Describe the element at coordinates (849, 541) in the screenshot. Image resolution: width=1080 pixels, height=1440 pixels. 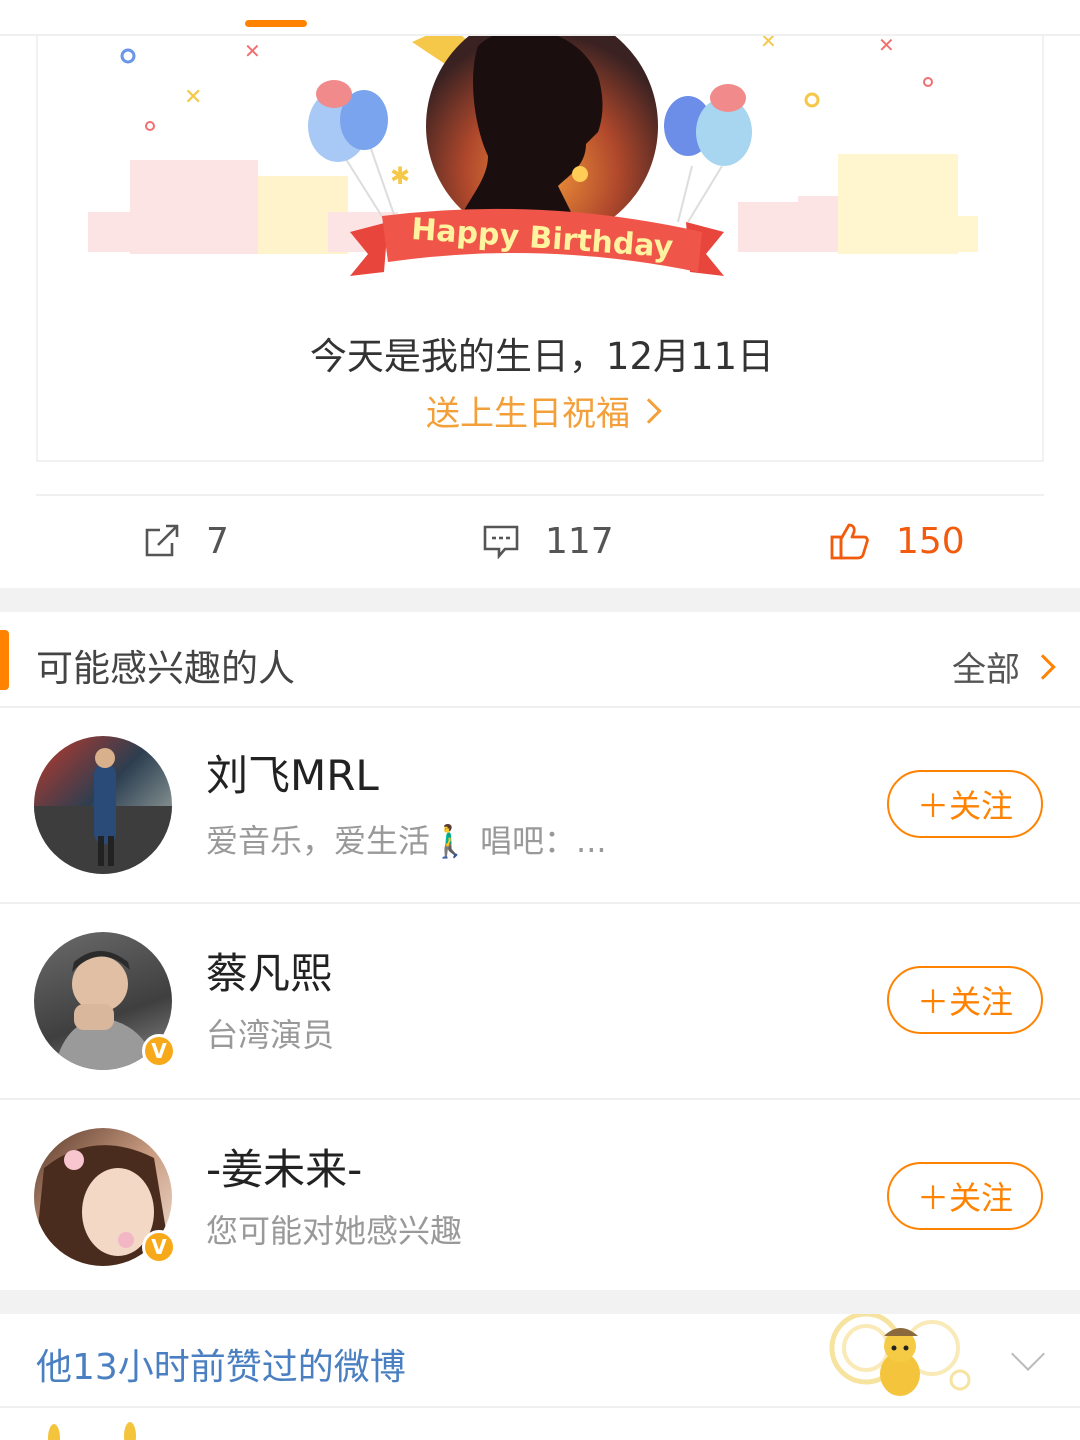
I see `thumbs-up-icon` at that location.